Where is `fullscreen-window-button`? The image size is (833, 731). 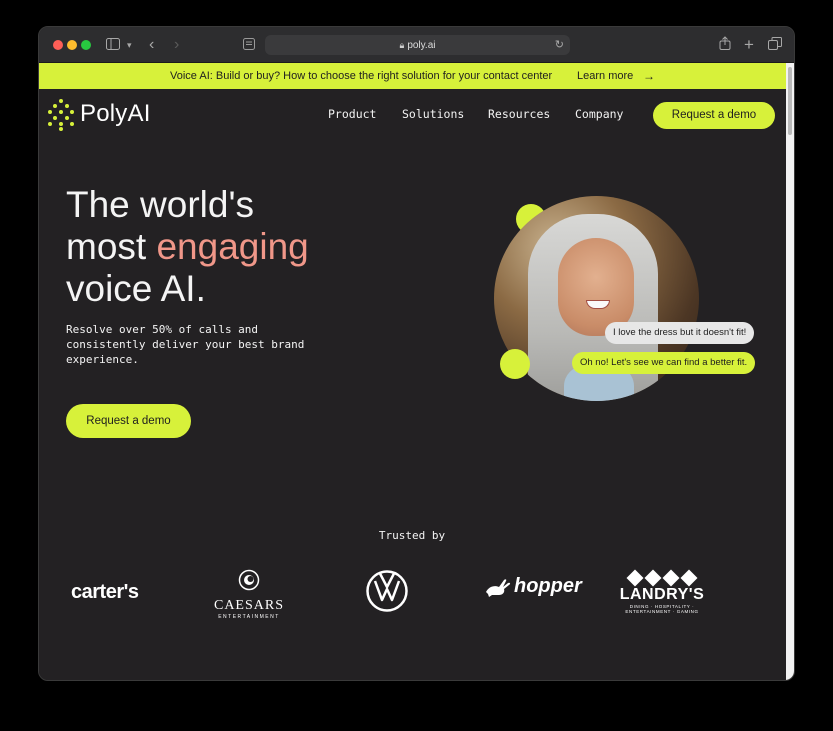
fullscreen-window-button is located at coordinates (86, 45).